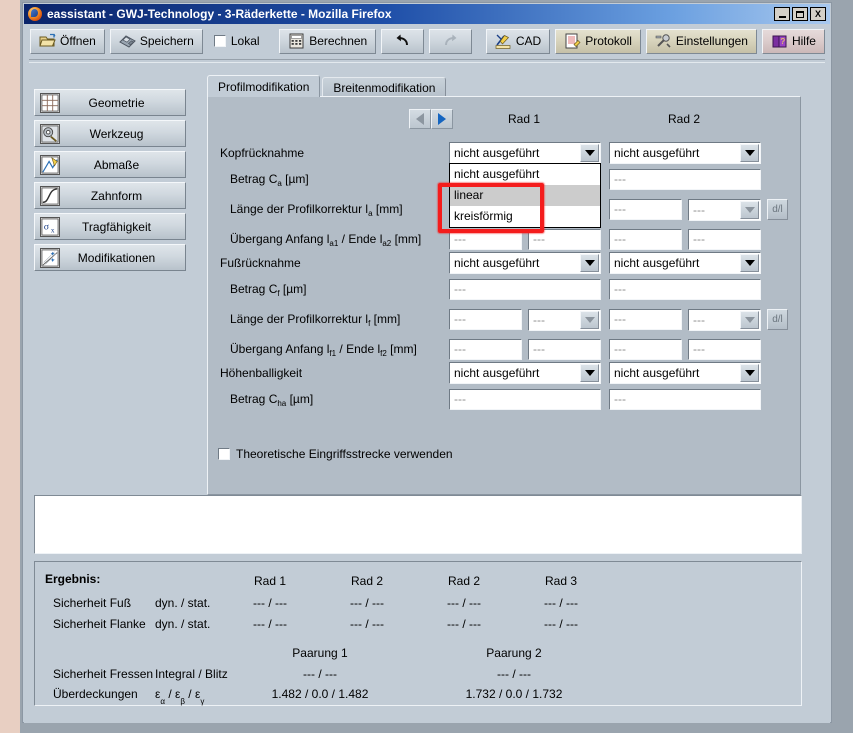  What do you see at coordinates (237, 41) in the screenshot?
I see `lokal-checkbox-row: Lokal` at bounding box center [237, 41].